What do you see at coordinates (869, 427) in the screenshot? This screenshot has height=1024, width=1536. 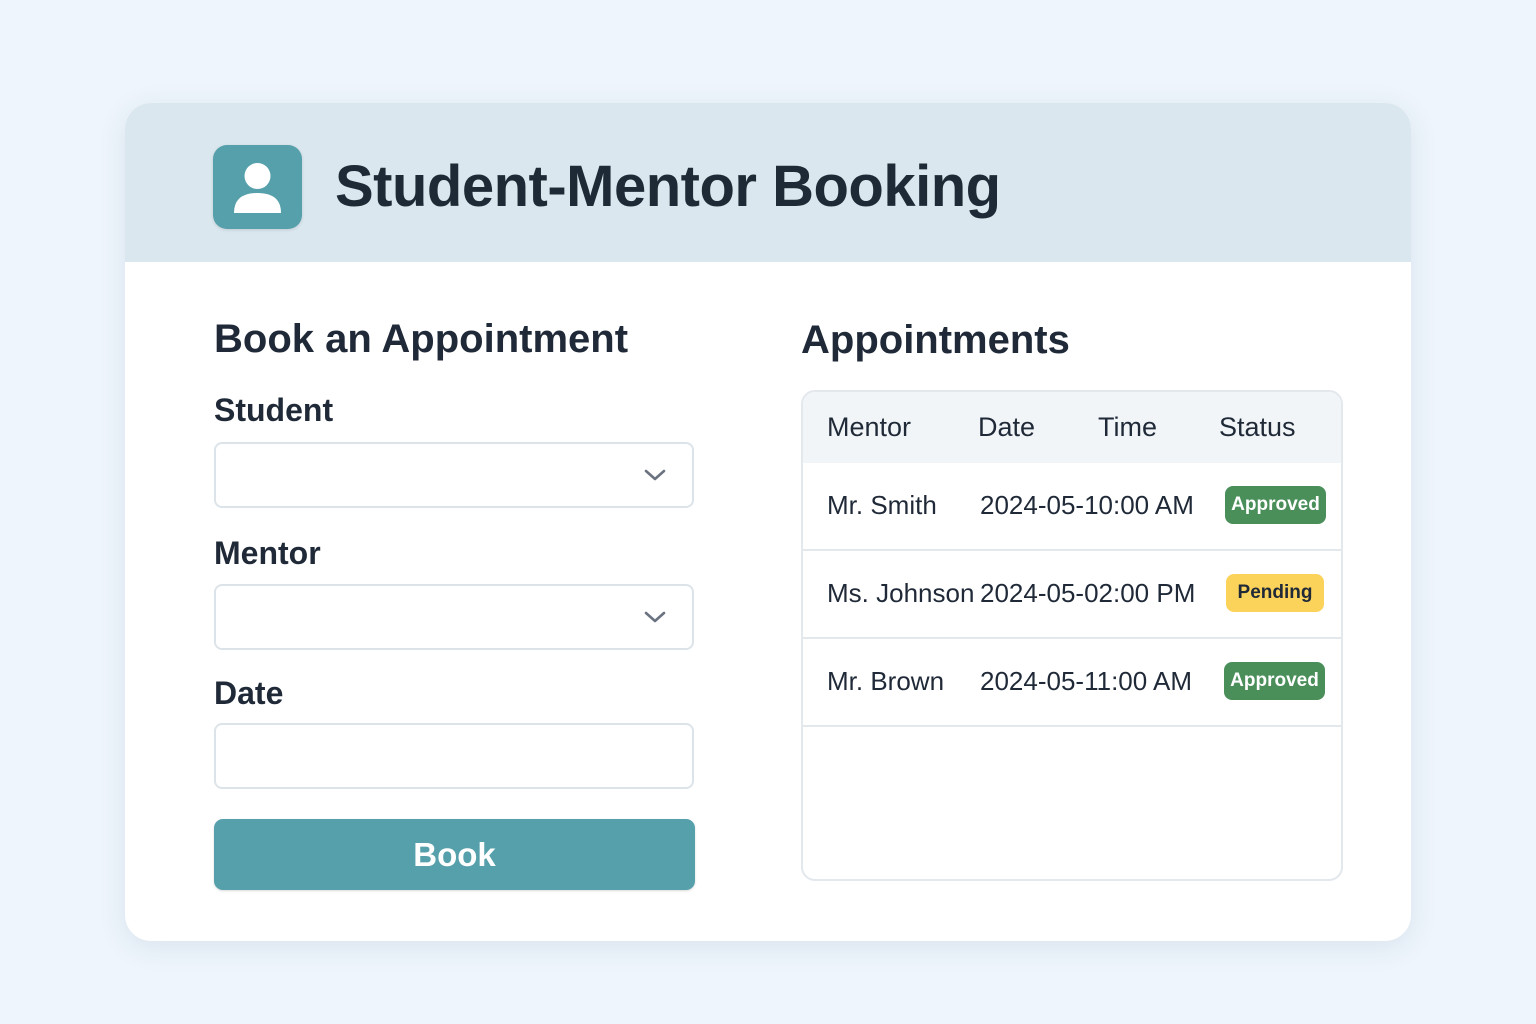 I see `column-header-mentor: Mentor` at bounding box center [869, 427].